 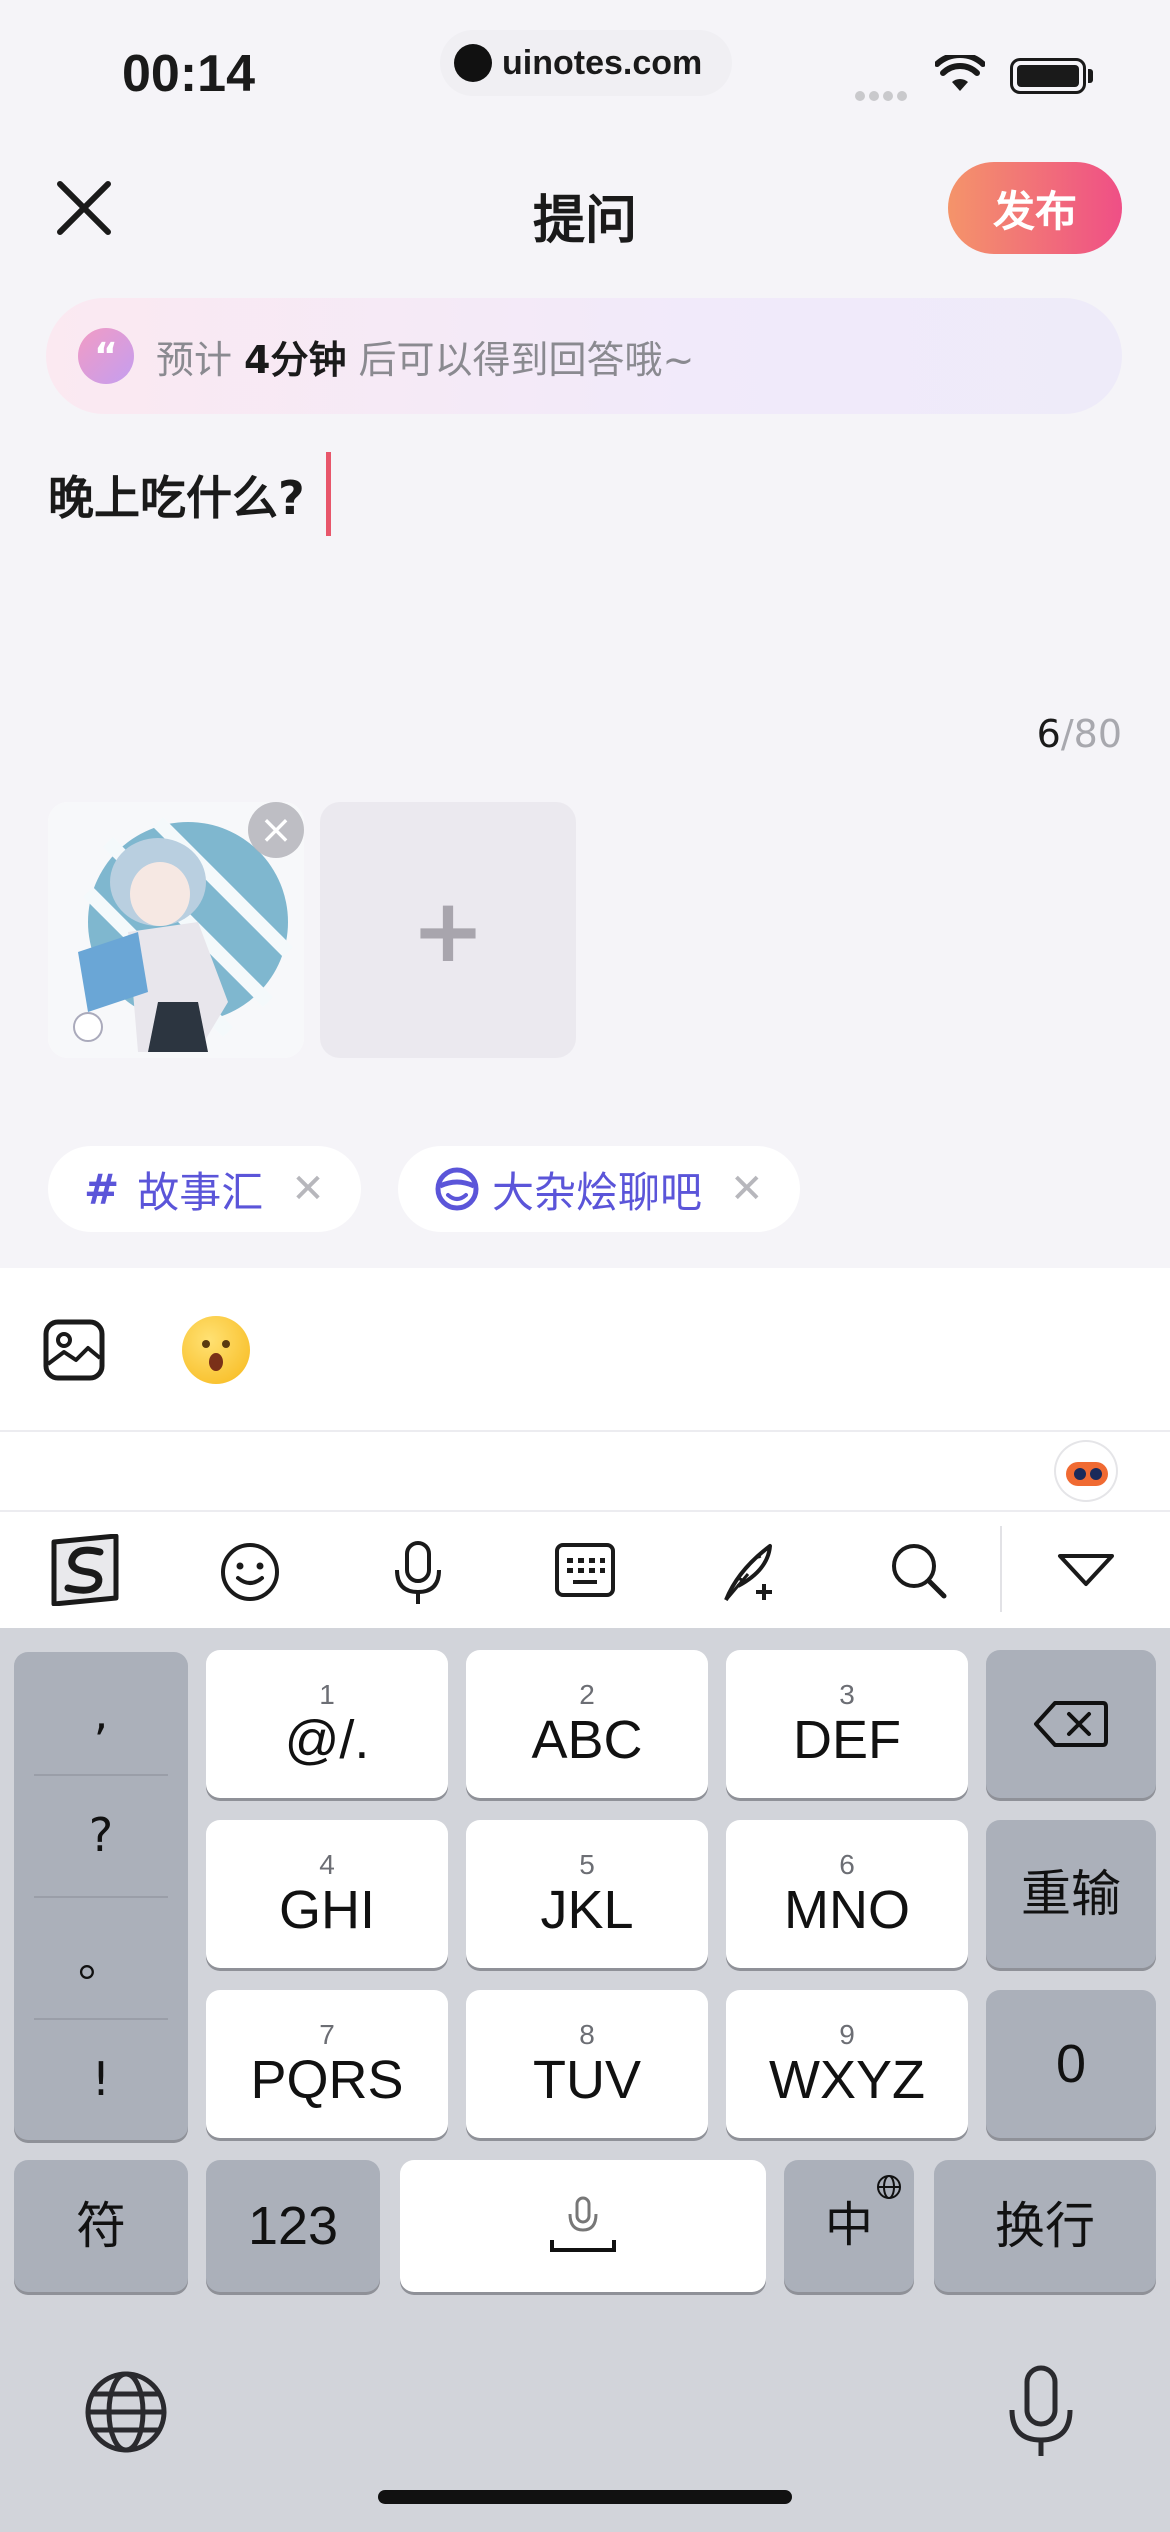 What do you see at coordinates (918, 1570) in the screenshot?
I see `search-icon` at bounding box center [918, 1570].